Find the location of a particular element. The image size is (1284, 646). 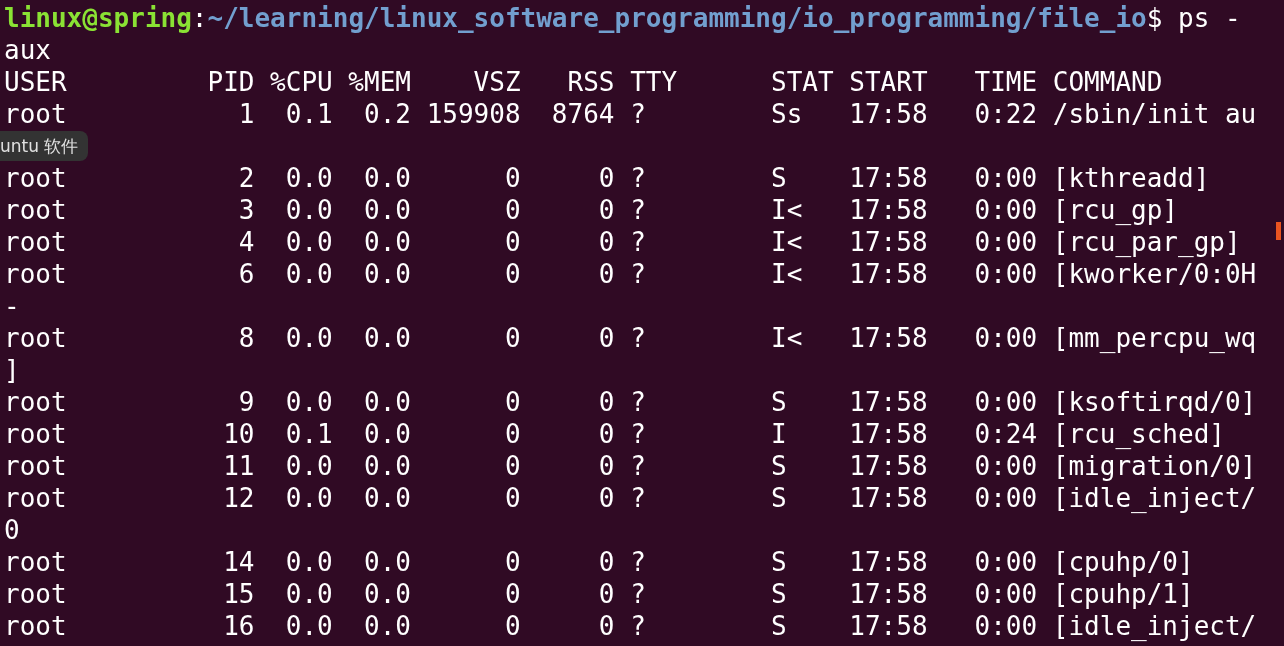

terminal-line: root 15 0.0 0.0 0 0 ? S 17:58 0:00 [cpuhp/1] is located at coordinates (599, 594).